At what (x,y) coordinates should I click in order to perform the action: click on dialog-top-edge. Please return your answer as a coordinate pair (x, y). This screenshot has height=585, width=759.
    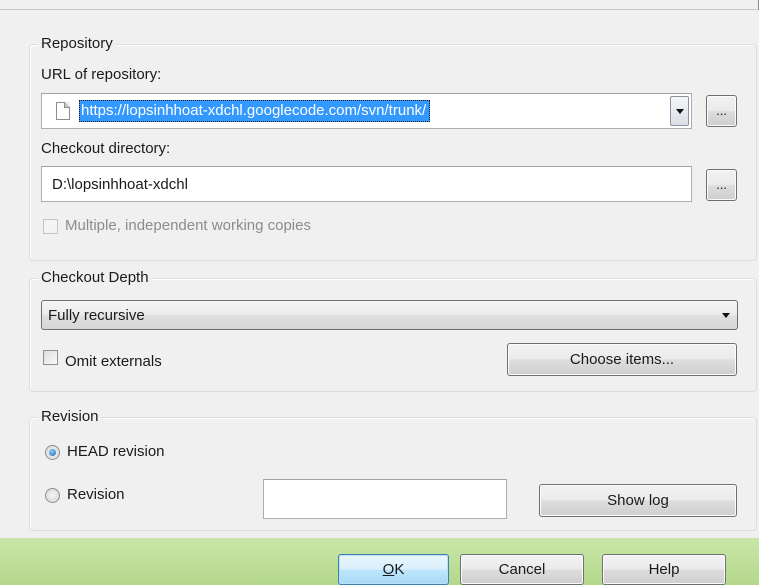
    Looking at the image, I should click on (379, 5).